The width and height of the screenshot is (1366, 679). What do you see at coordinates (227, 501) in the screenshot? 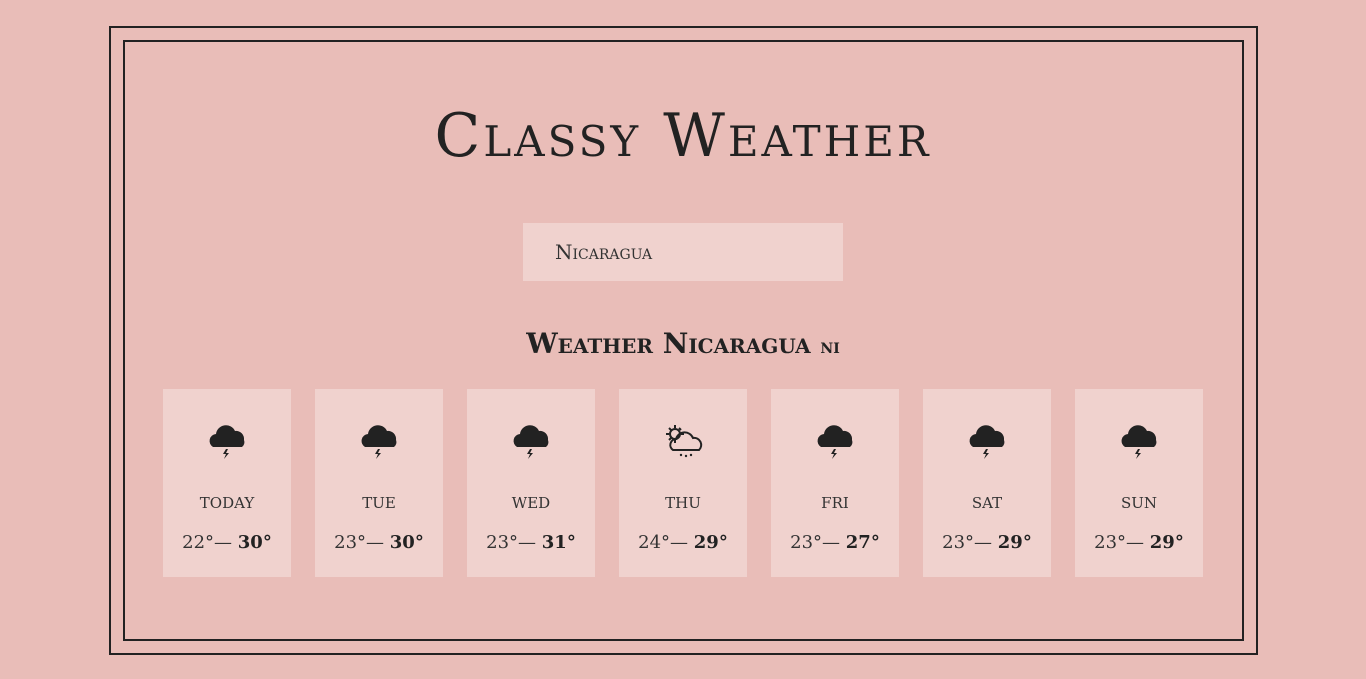
I see `forecast-day-name: Today` at bounding box center [227, 501].